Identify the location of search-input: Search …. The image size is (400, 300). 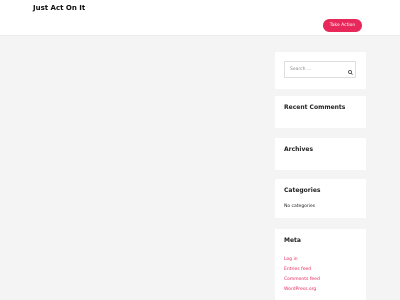
(320, 69).